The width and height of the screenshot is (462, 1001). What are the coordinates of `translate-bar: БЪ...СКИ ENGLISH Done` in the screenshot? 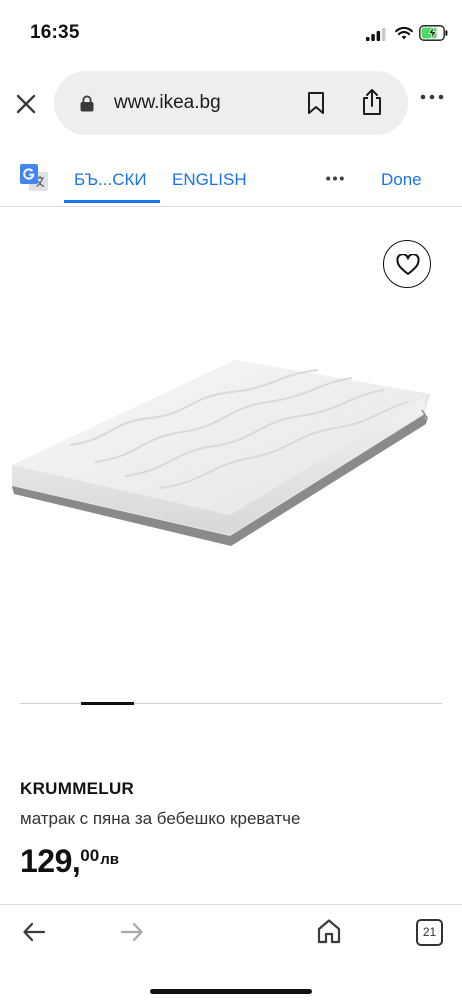 It's located at (231, 178).